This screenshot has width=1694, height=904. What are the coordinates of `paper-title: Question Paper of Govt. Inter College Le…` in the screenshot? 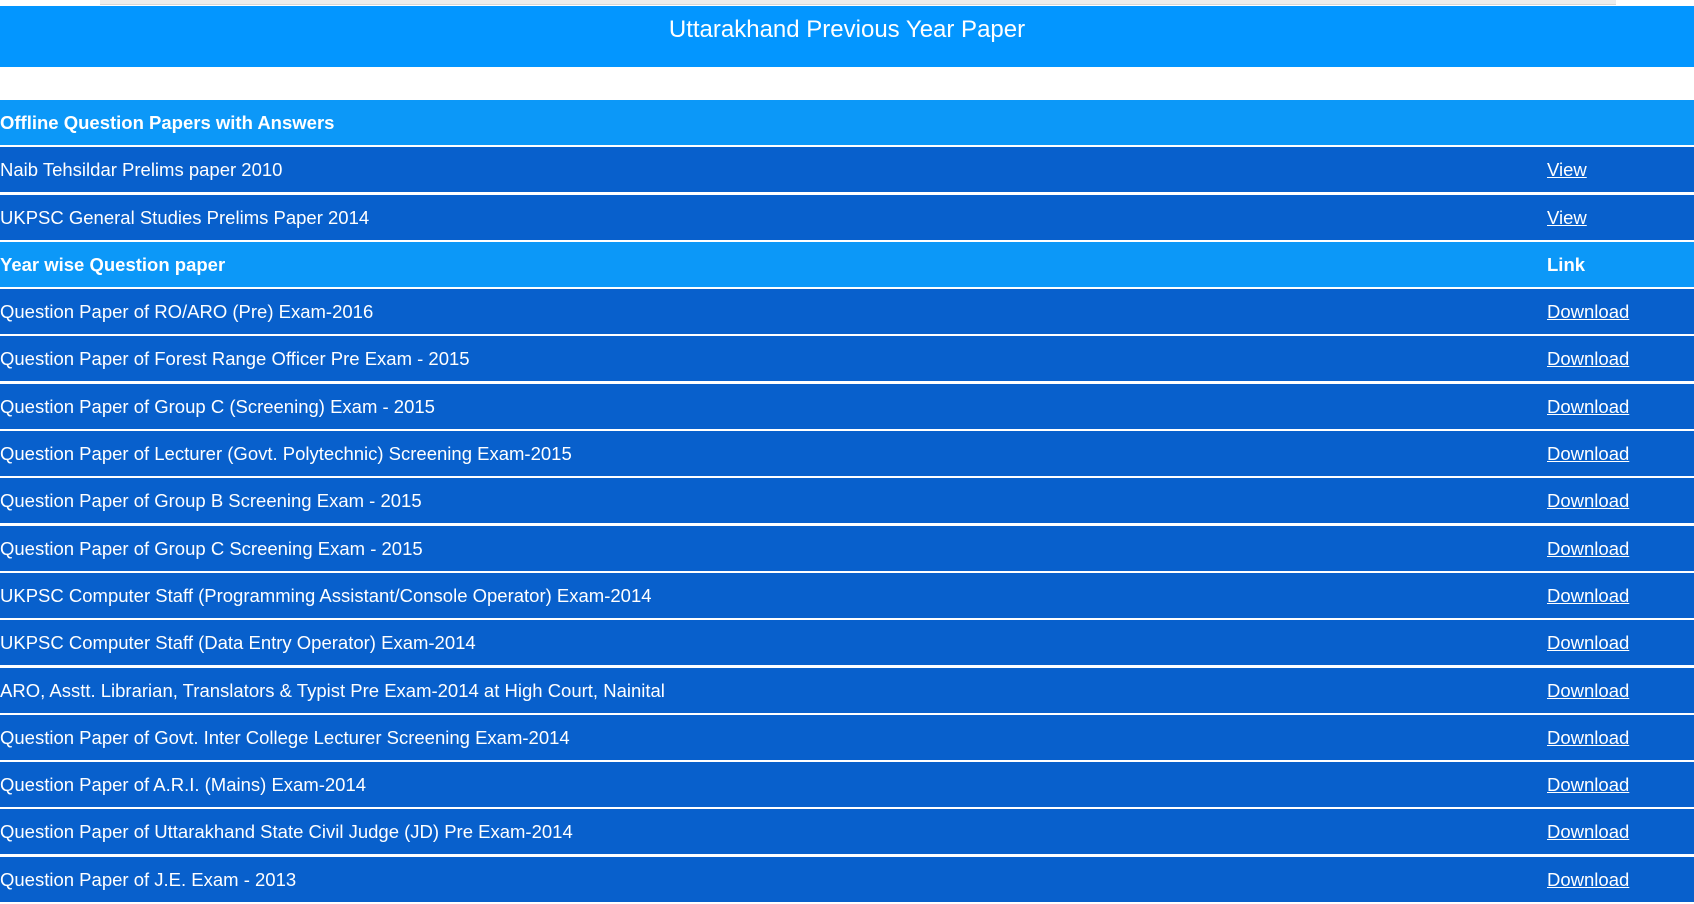 It's located at (285, 737).